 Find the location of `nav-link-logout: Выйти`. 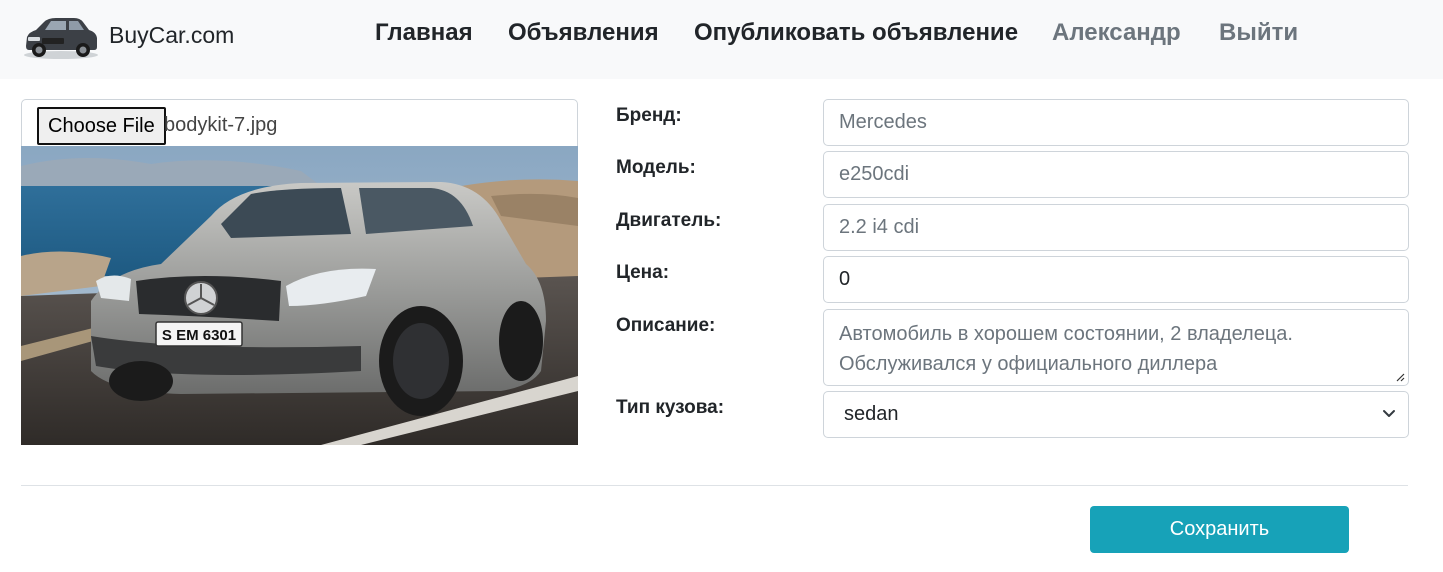

nav-link-logout: Выйти is located at coordinates (1258, 33).